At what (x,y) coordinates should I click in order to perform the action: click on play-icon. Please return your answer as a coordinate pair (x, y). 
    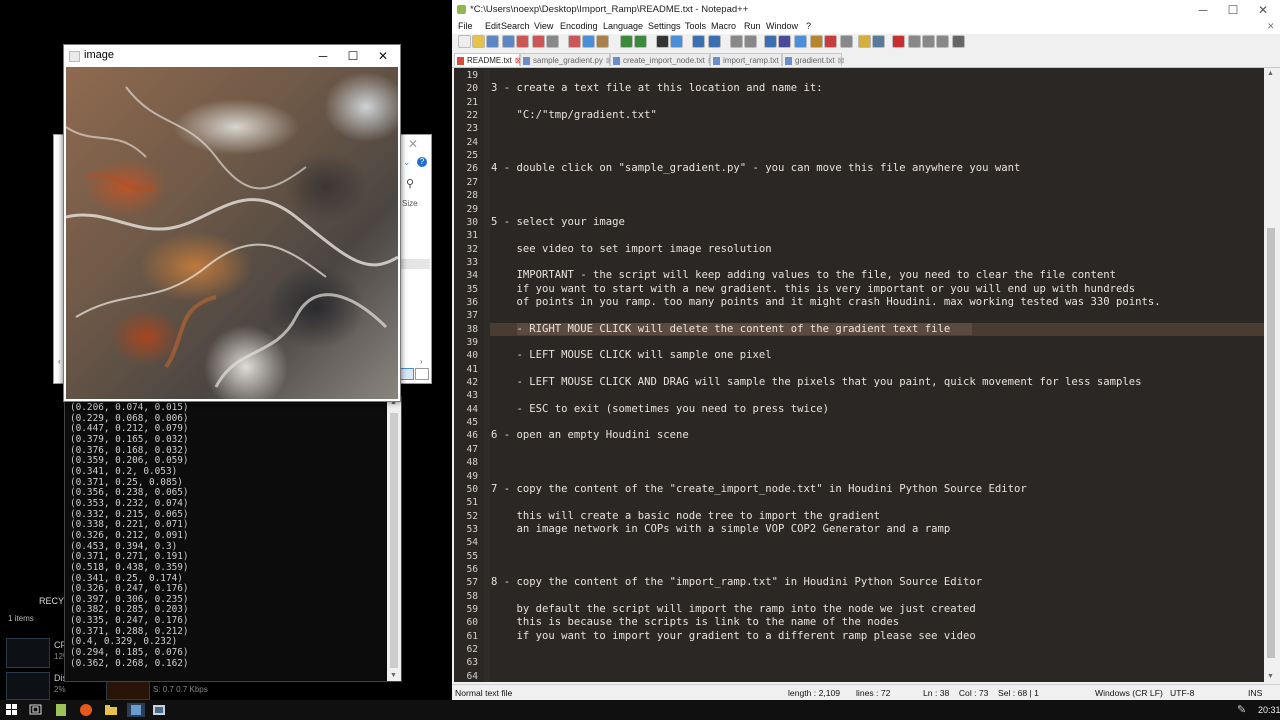
    Looking at the image, I should click on (928, 41).